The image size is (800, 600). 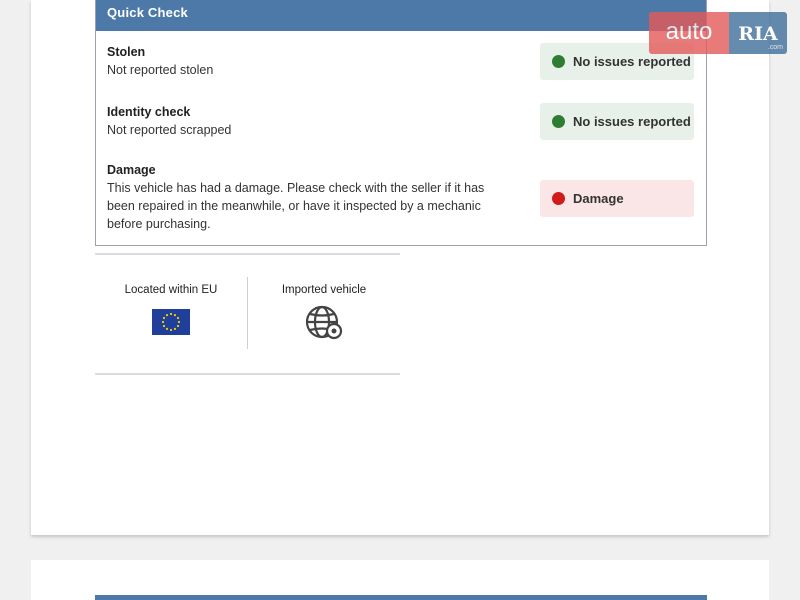 I want to click on feature-label: Located within EU, so click(x=171, y=290).